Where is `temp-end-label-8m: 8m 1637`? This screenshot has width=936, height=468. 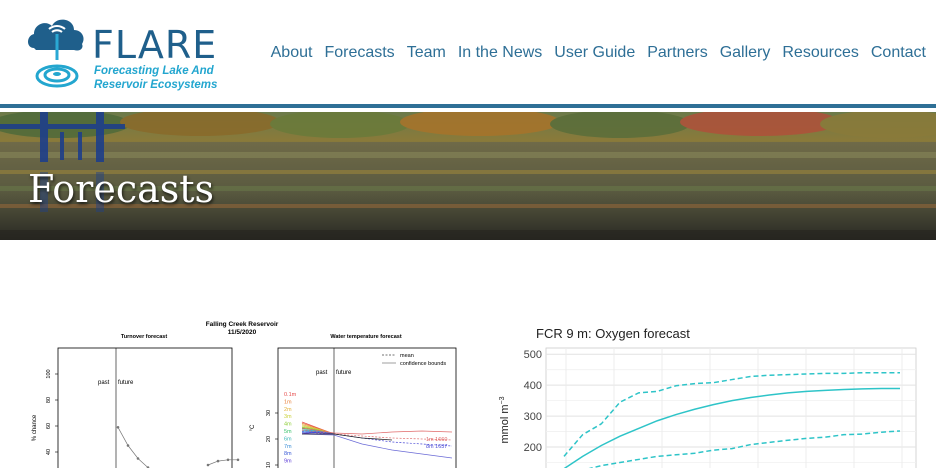
temp-end-label-8m: 8m 1637 is located at coordinates (436, 447).